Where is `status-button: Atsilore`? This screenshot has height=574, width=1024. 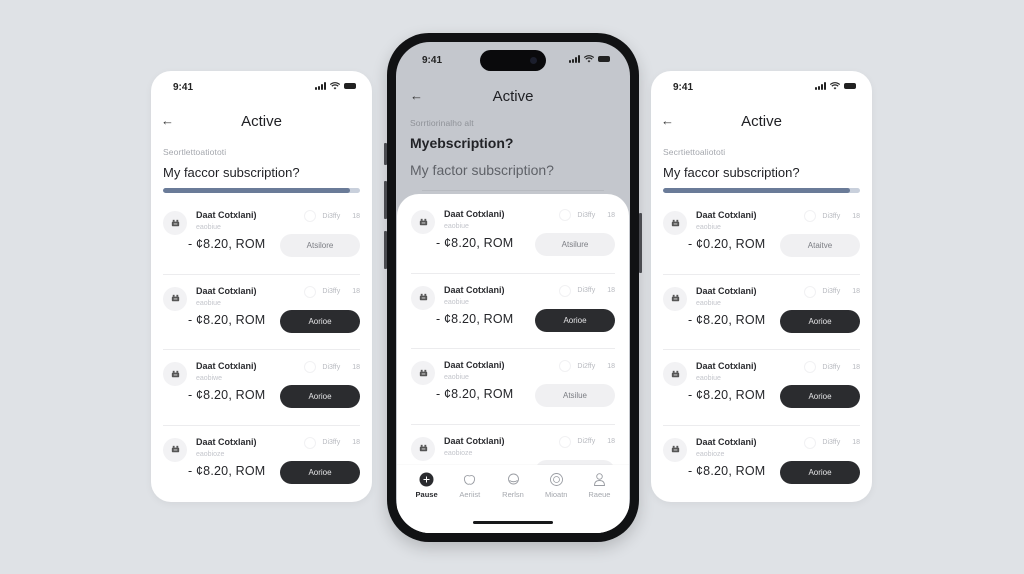 status-button: Atsilore is located at coordinates (320, 245).